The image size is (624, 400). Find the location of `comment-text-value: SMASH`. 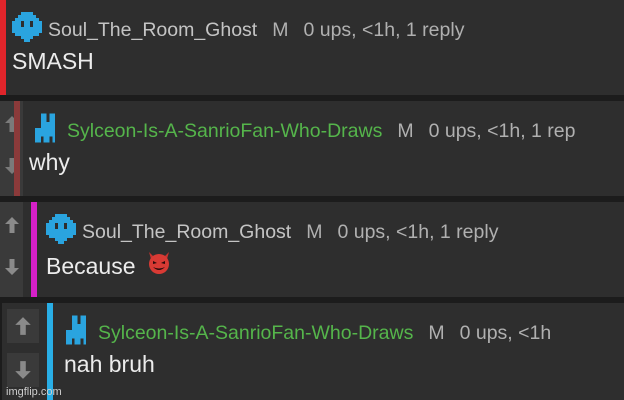

comment-text-value: SMASH is located at coordinates (53, 61).